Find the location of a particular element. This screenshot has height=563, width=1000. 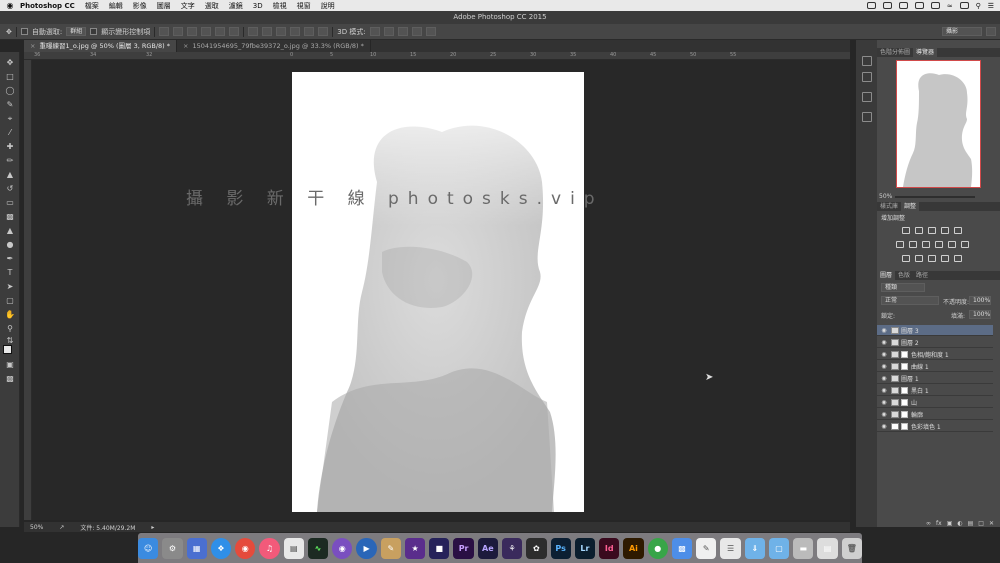

auto-select-dropdown: 群組 is located at coordinates (76, 31).